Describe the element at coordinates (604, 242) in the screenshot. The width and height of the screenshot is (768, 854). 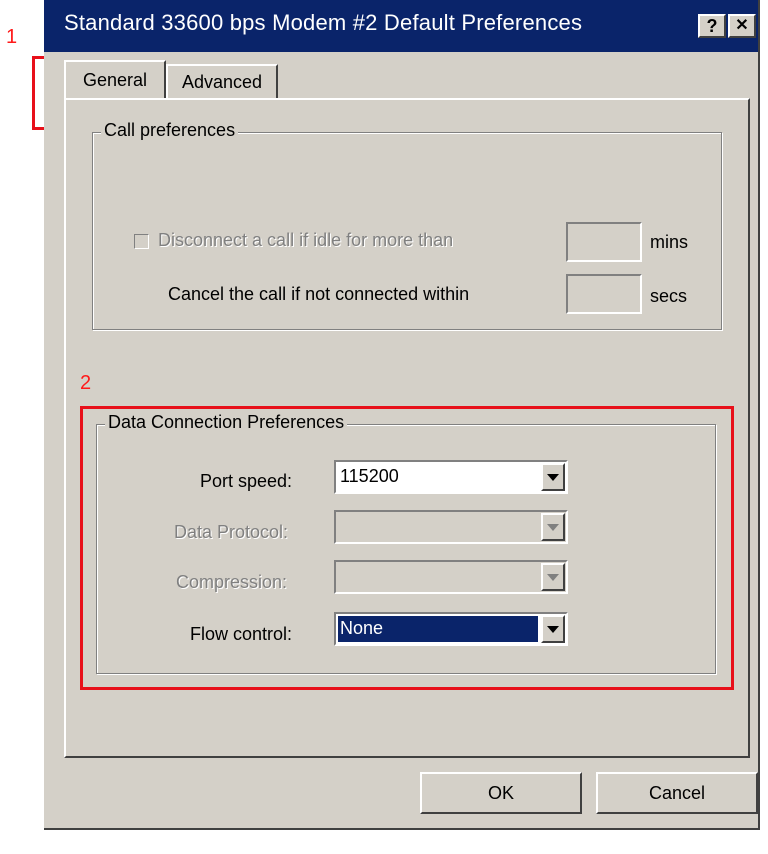
I see `disconnect-idle-minutes-input` at that location.